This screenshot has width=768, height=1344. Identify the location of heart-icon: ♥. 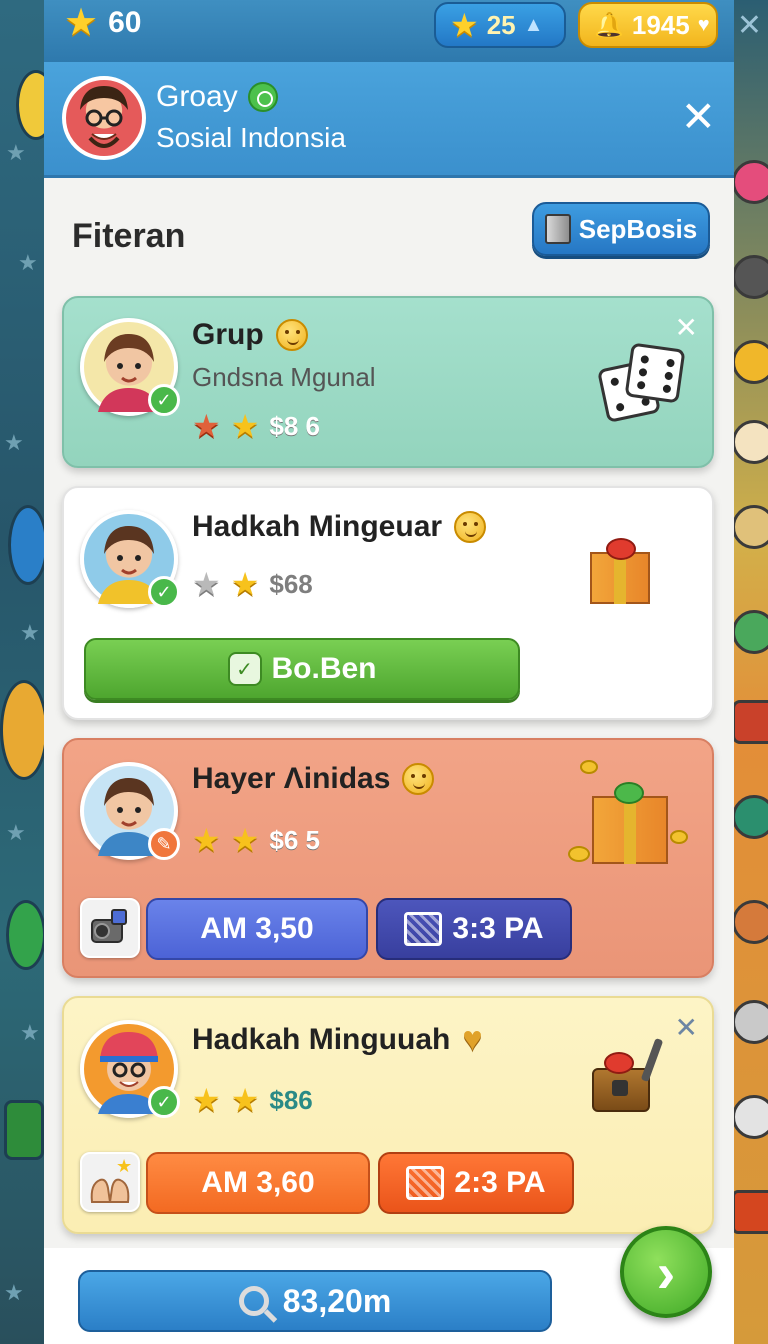
(703, 24).